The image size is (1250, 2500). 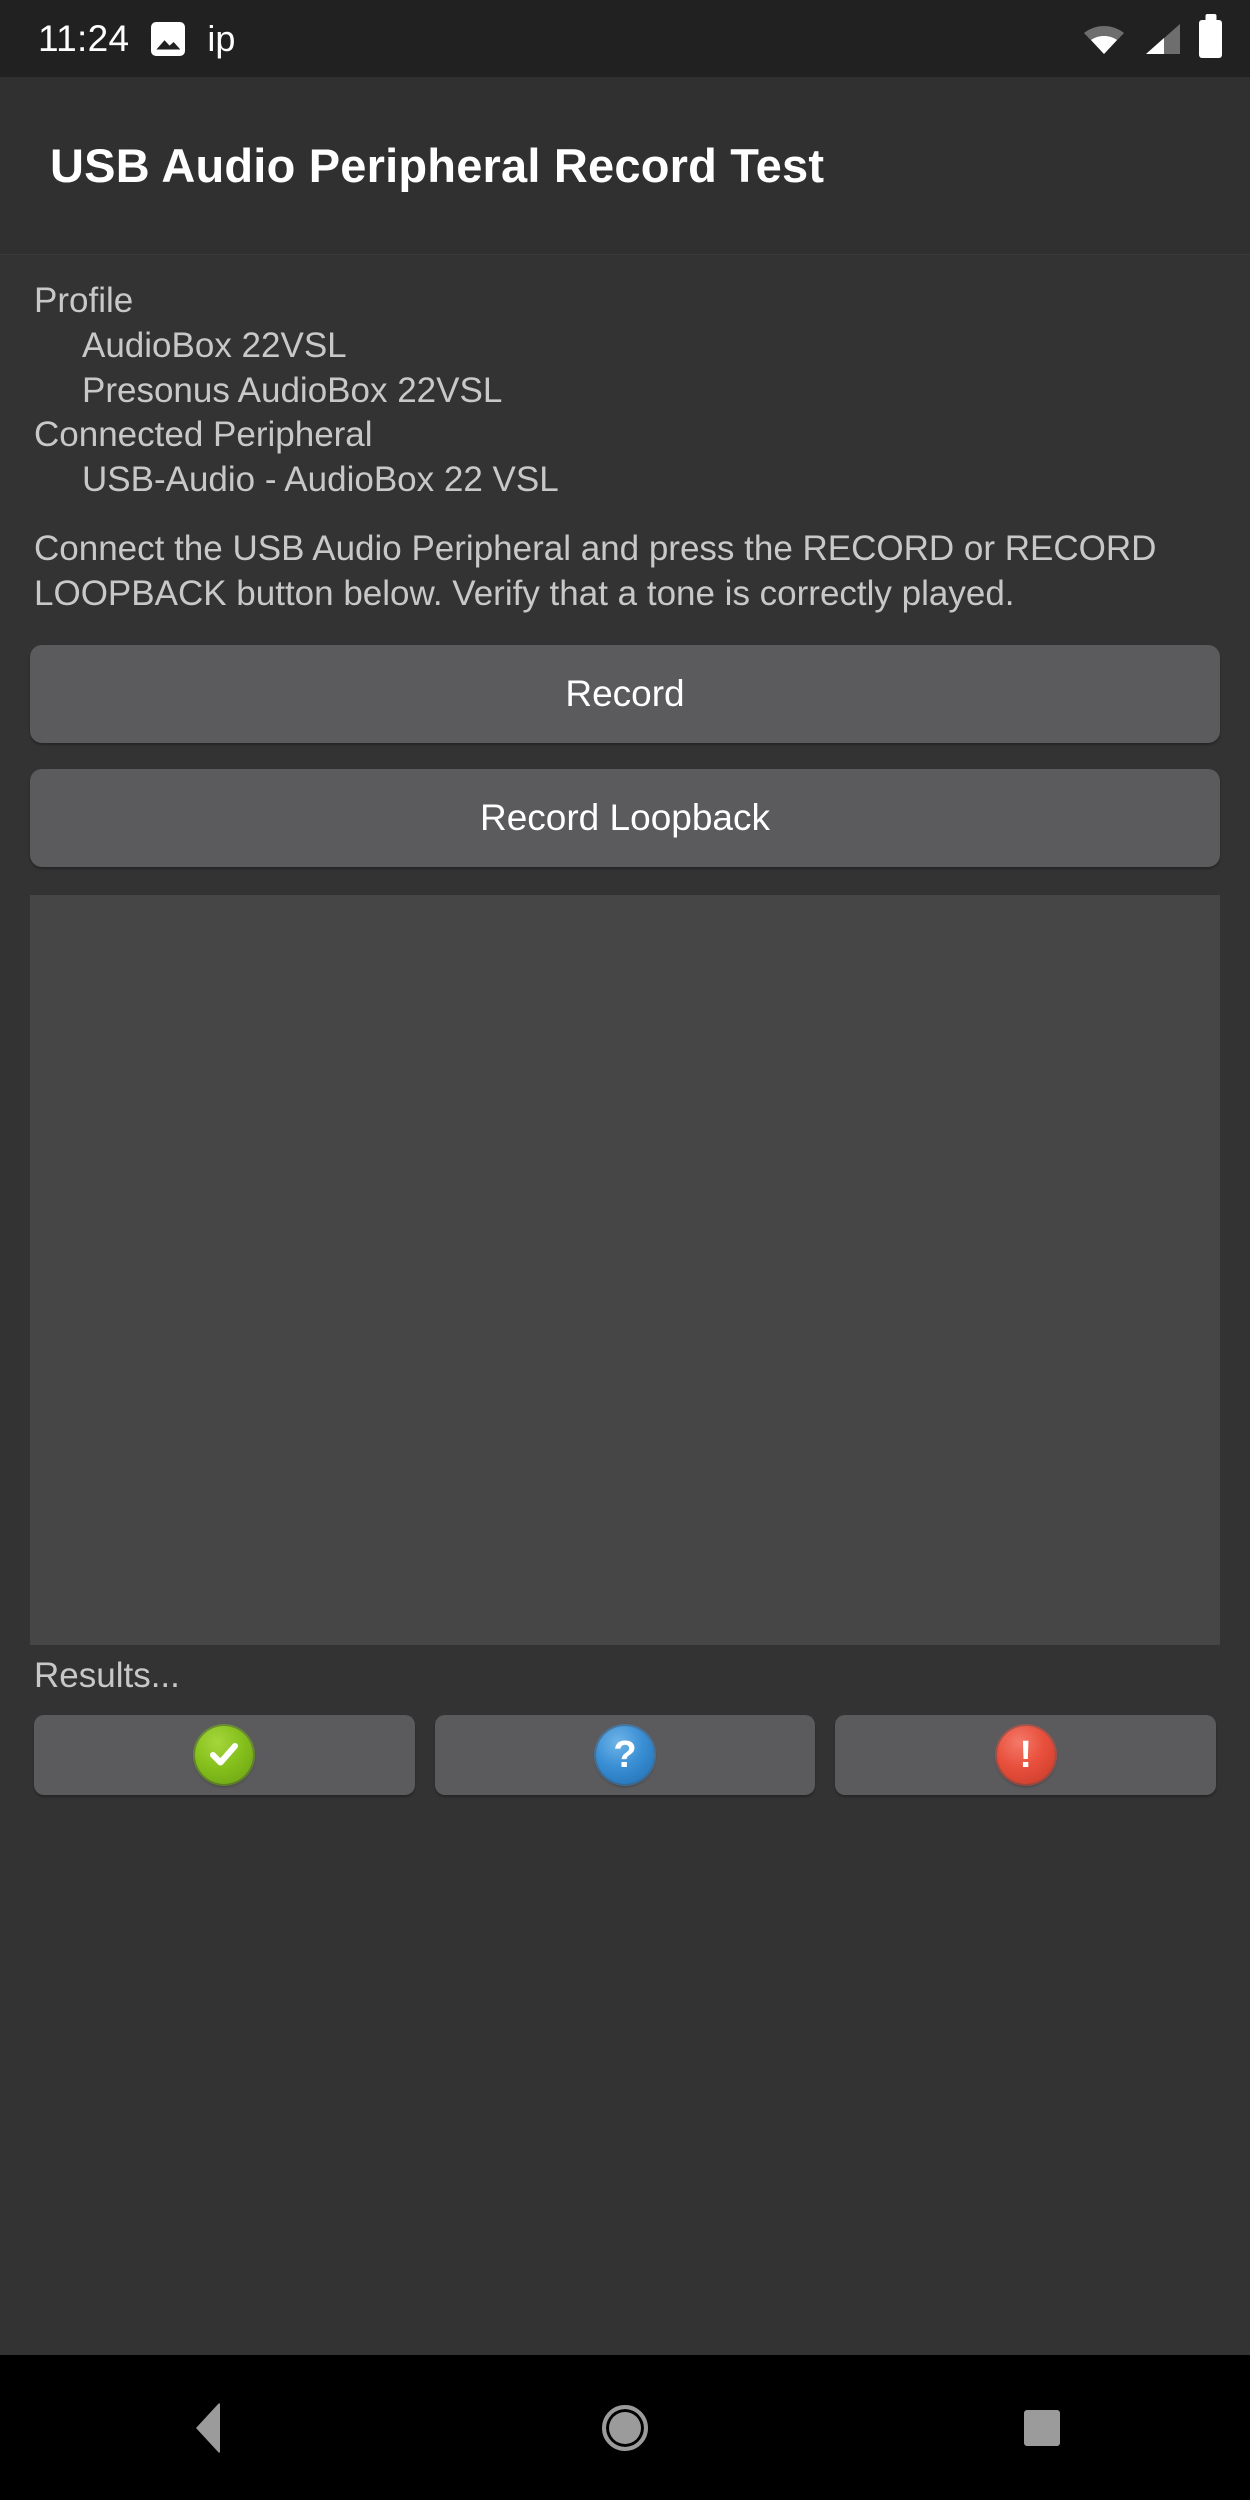 I want to click on status-bar: 11:24 ip, so click(x=625, y=38).